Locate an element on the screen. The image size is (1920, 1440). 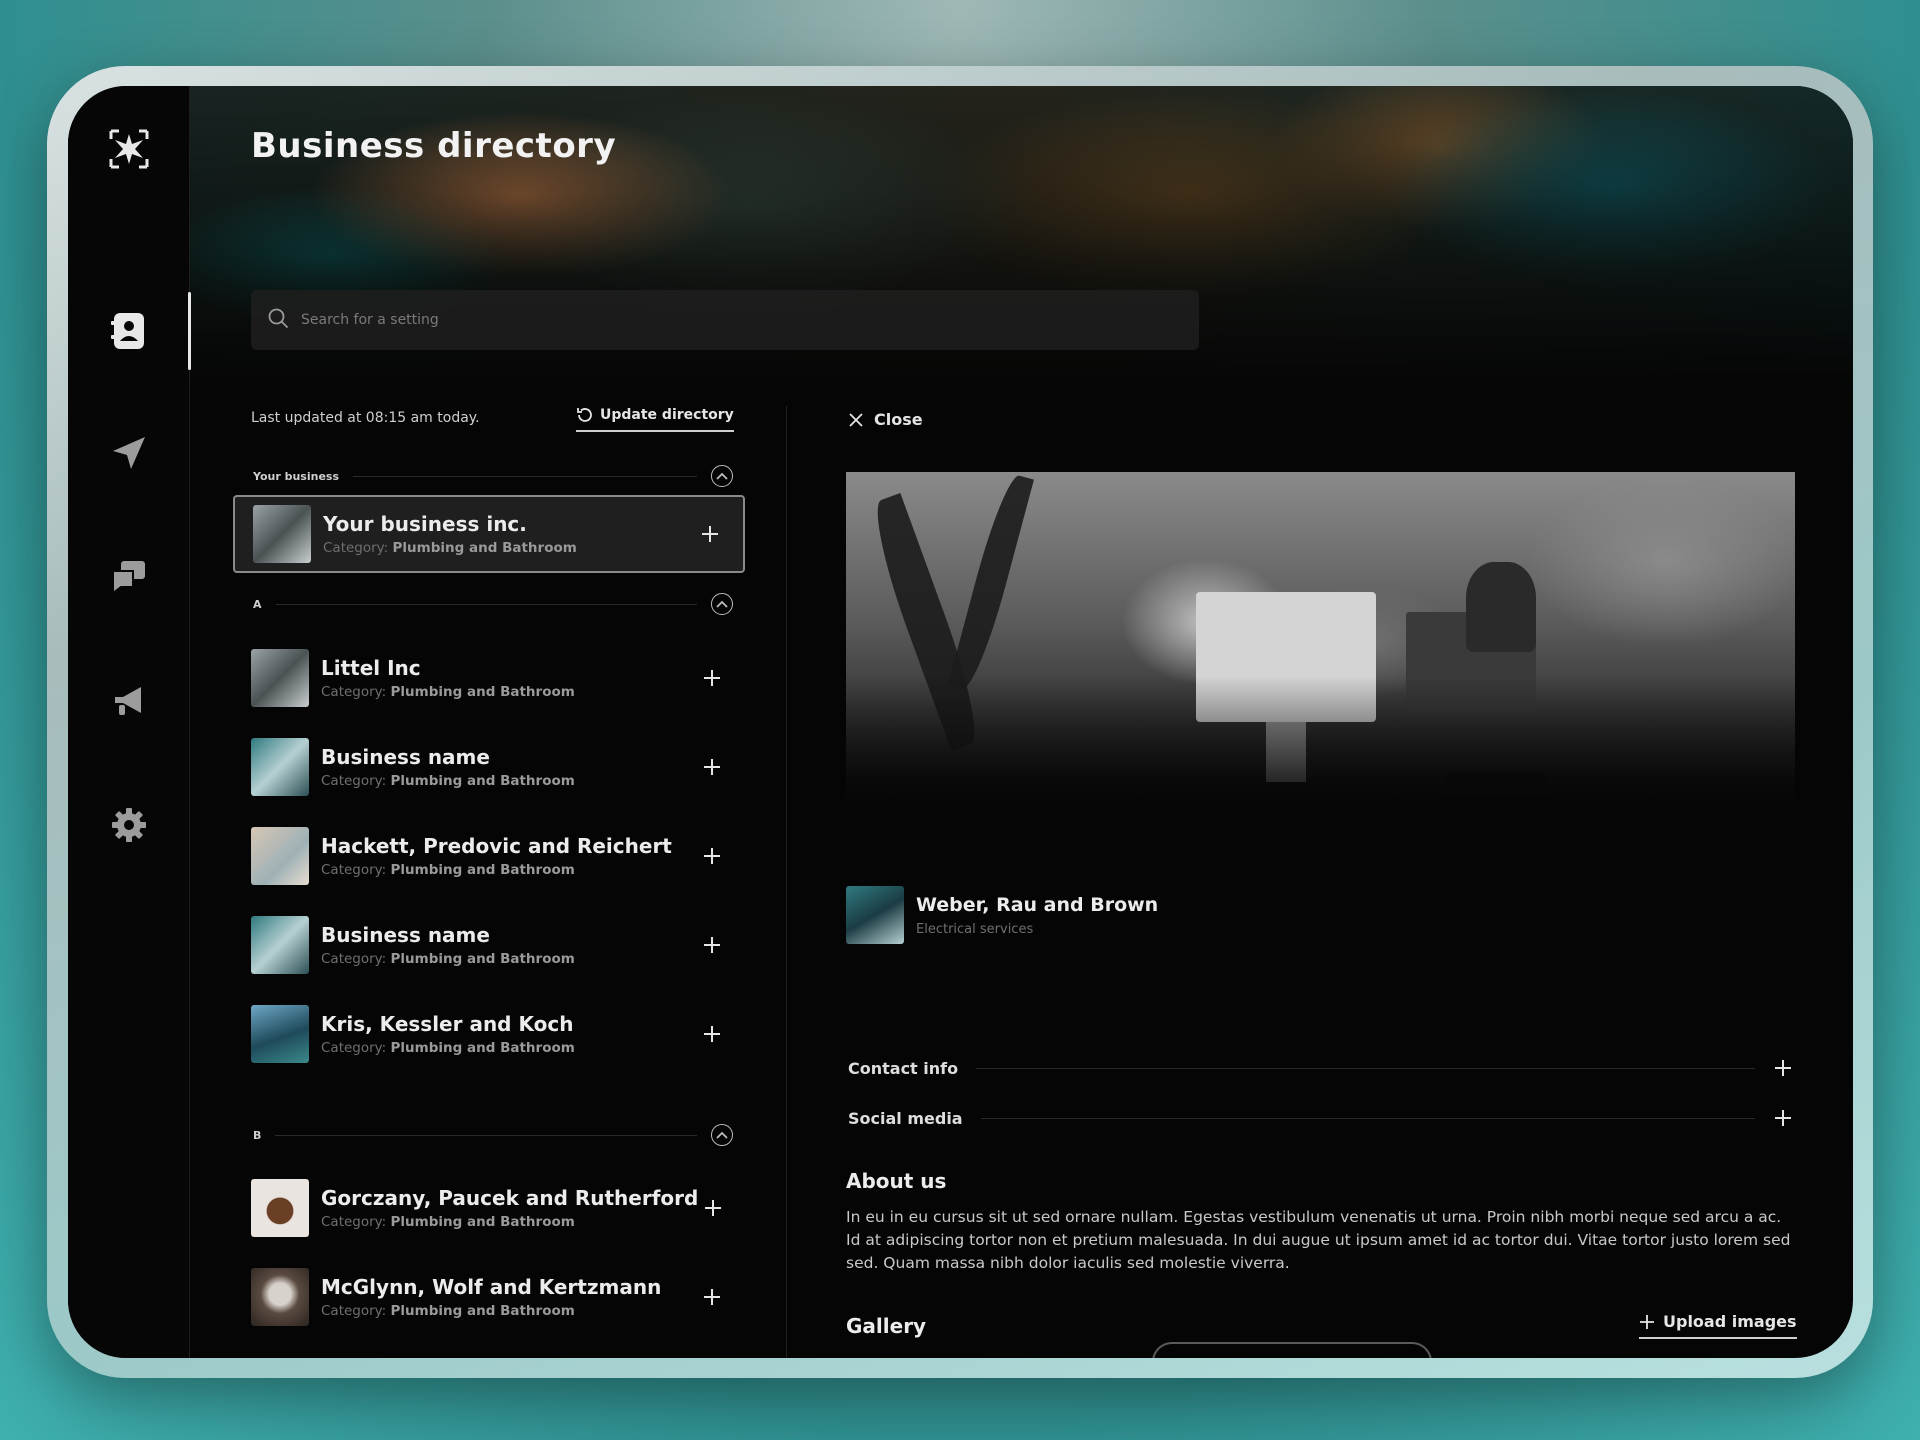
business-name: McGlynn, Wolf and Kertzmann is located at coordinates (491, 1287).